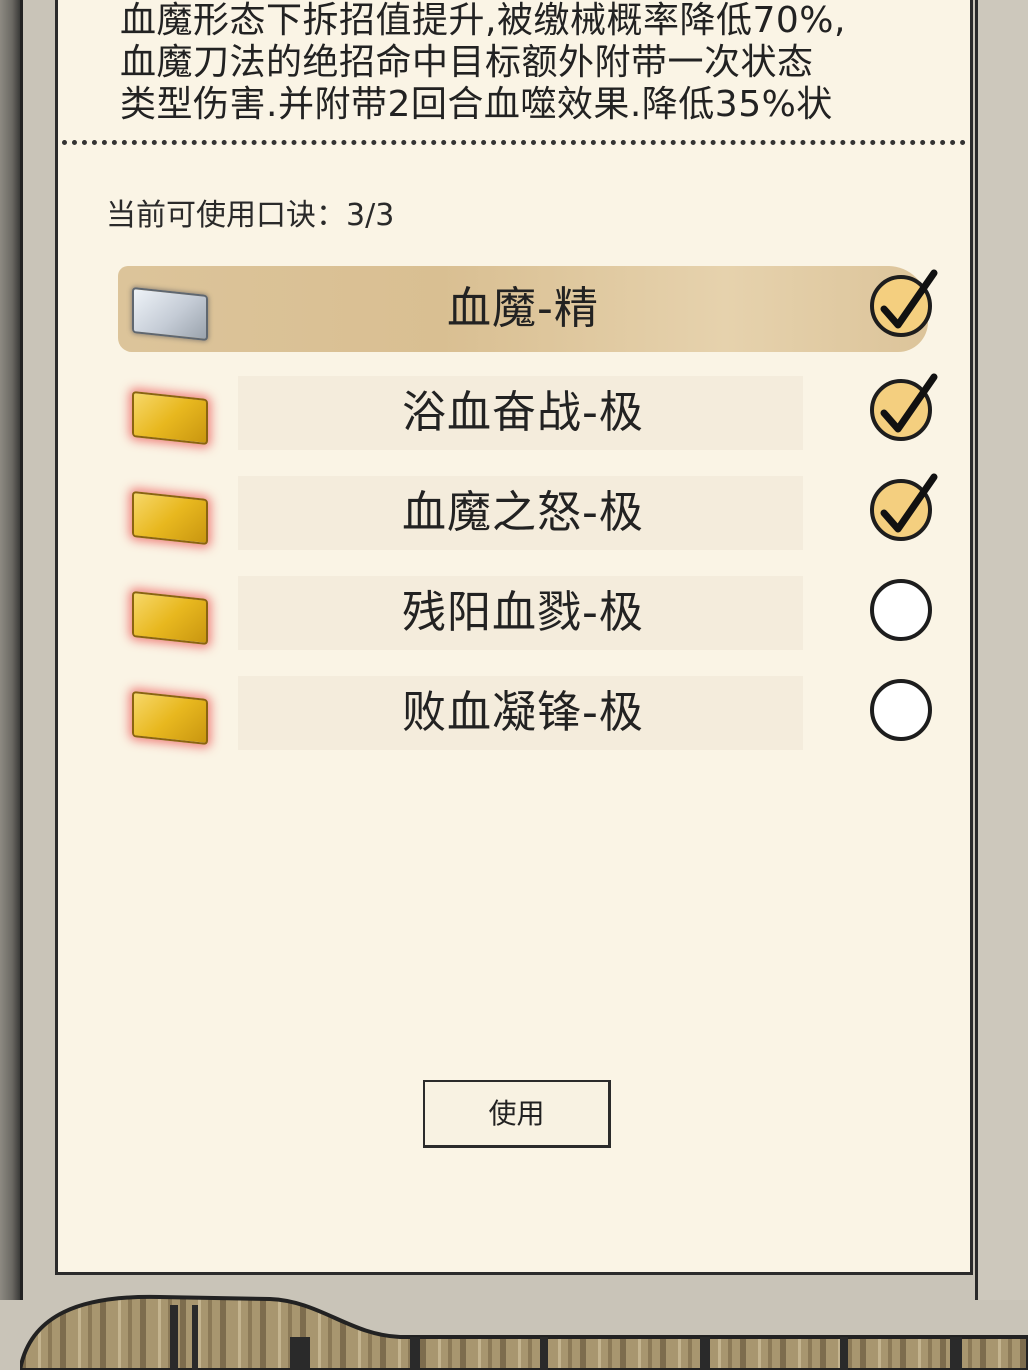 This screenshot has height=1370, width=1028. I want to click on dotted-divider, so click(514, 142).